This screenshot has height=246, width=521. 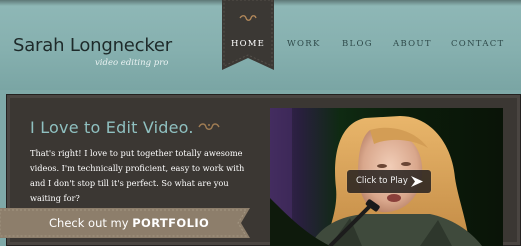 I want to click on cta-label: Check out my PORTFOLIO, so click(x=129, y=223).